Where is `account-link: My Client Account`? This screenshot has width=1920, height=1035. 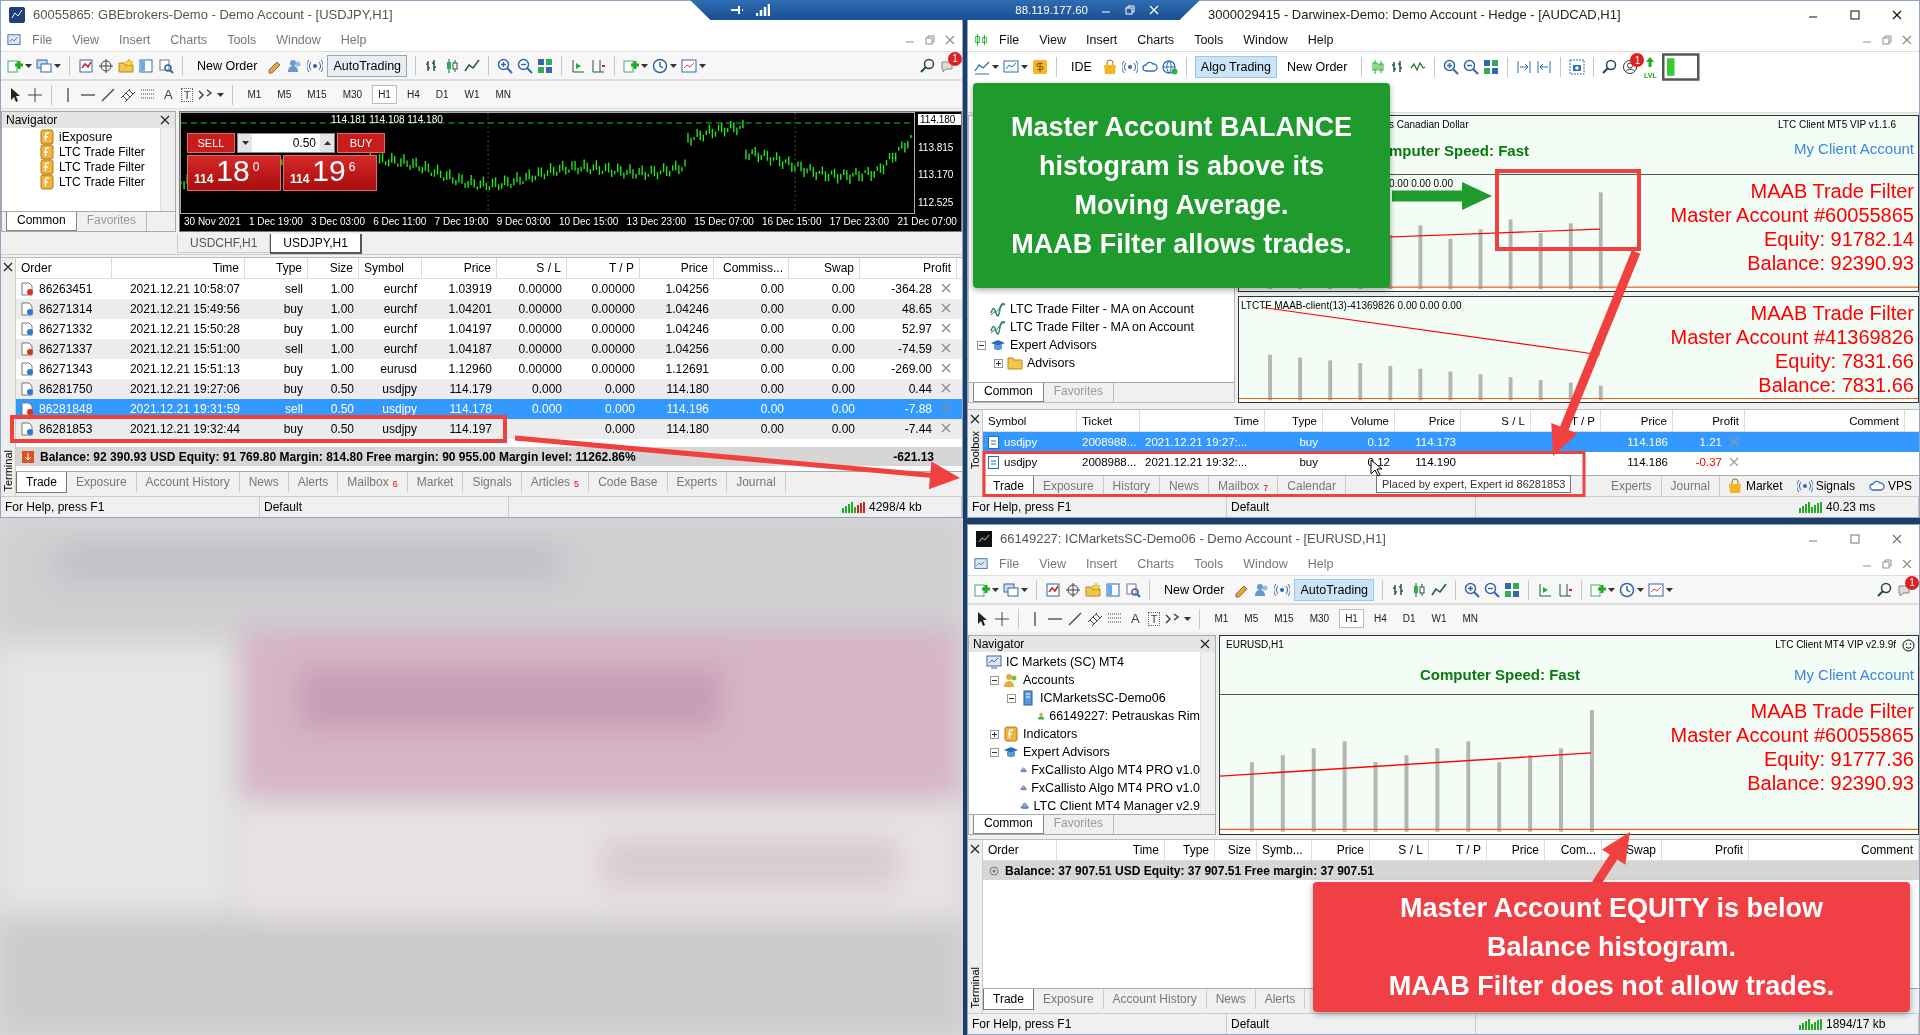
account-link: My Client Account is located at coordinates (1853, 674).